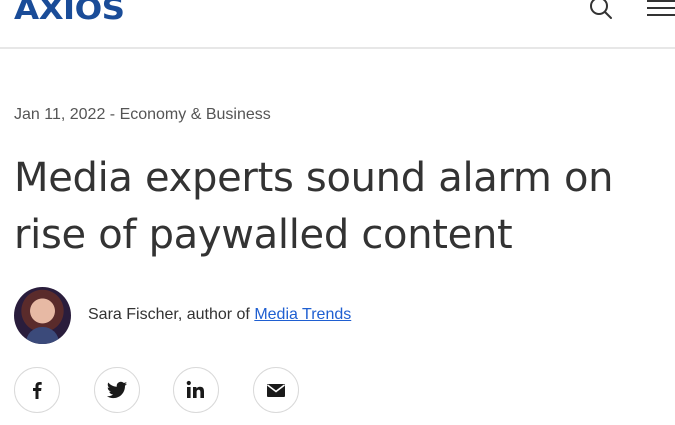  Describe the element at coordinates (661, 8) in the screenshot. I see `hamburger-menu-icon` at that location.